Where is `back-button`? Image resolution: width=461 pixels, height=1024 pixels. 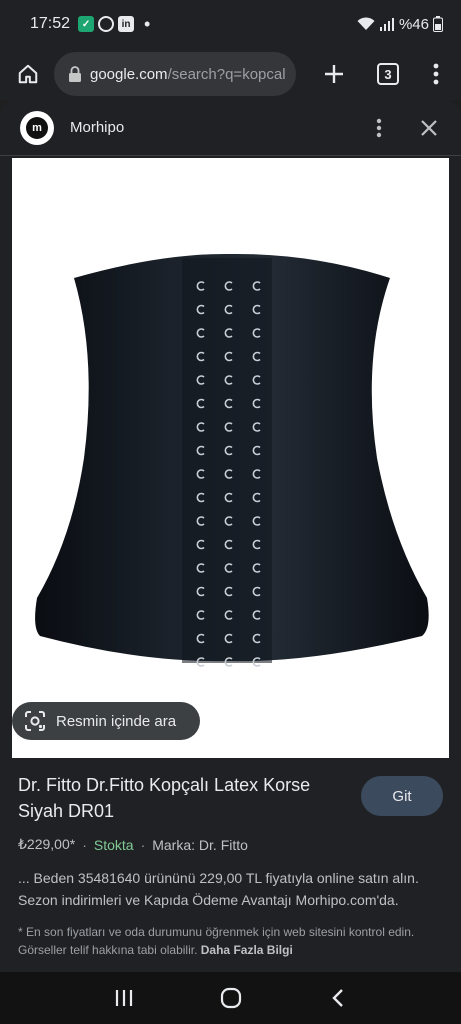
back-button is located at coordinates (338, 998).